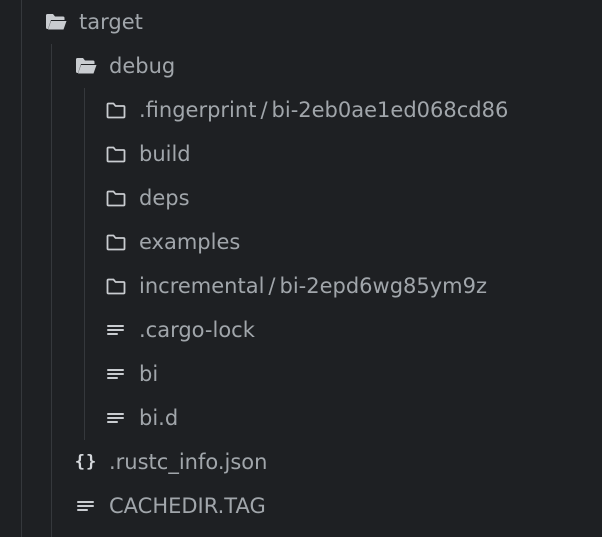 The image size is (602, 537). I want to click on tree-item-examples: examples, so click(172, 242).